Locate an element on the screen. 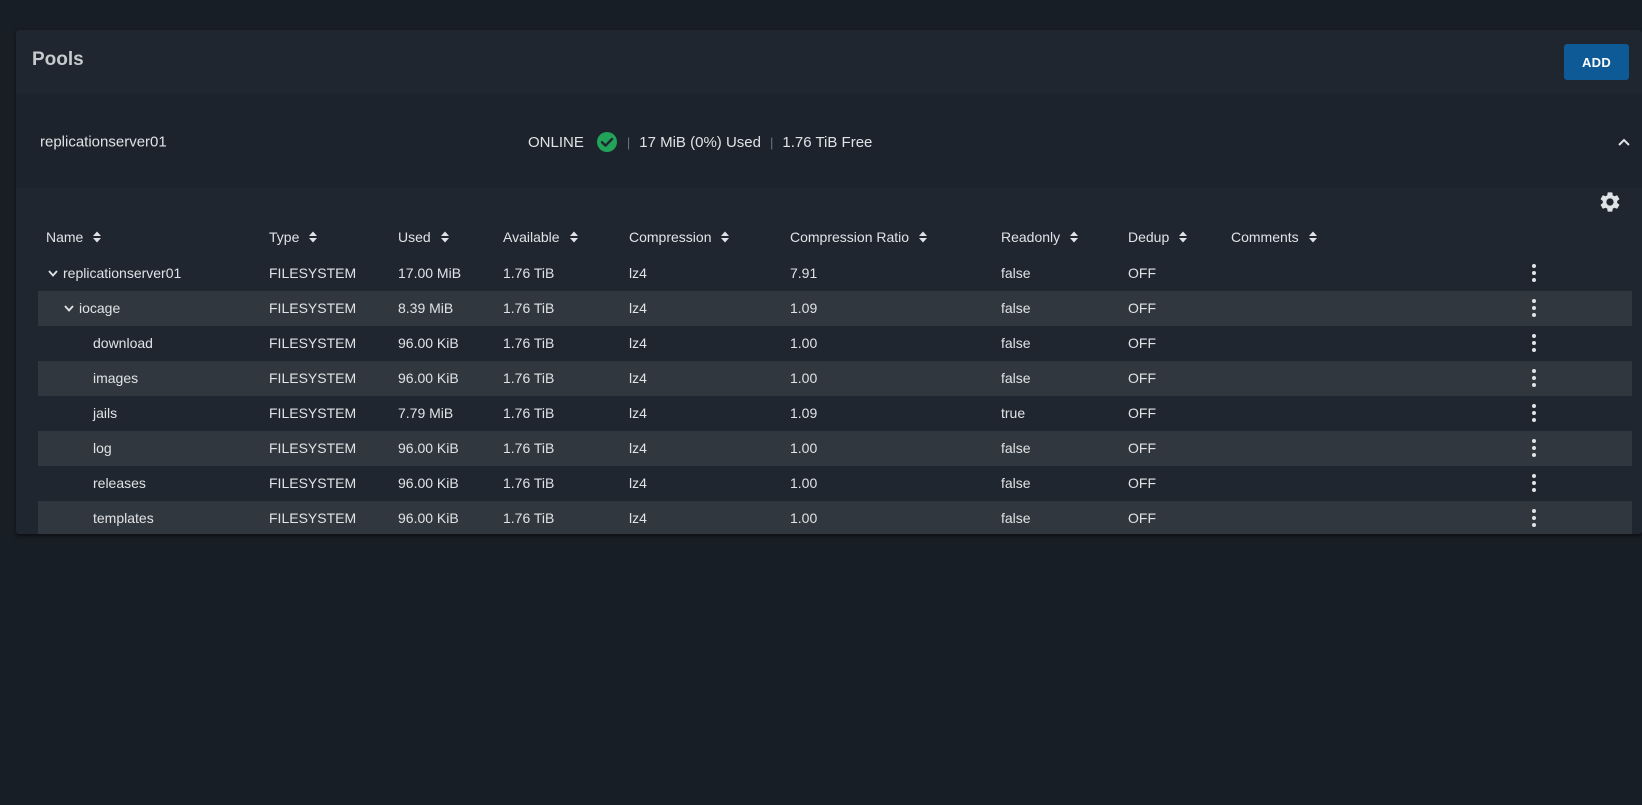 Image resolution: width=1642 pixels, height=805 pixels. column-header-readonly: Readonly is located at coordinates (1040, 237).